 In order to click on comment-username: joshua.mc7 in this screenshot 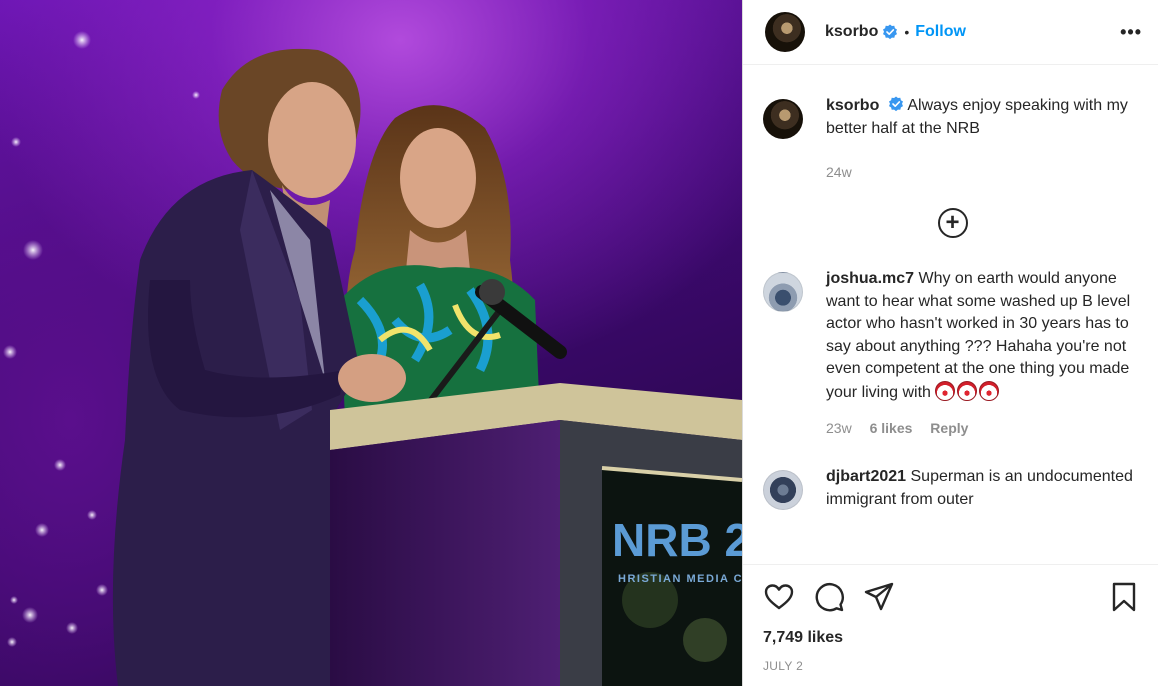, I will do `click(870, 278)`.